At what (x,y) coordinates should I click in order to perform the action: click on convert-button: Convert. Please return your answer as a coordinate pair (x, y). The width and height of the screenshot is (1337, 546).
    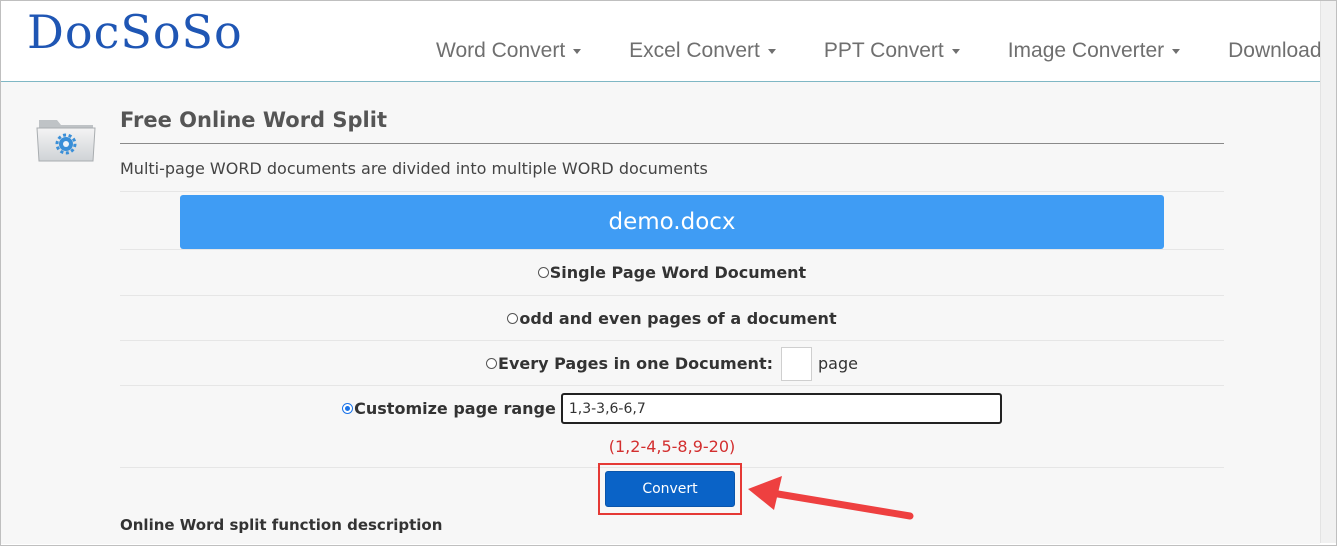
    Looking at the image, I should click on (670, 489).